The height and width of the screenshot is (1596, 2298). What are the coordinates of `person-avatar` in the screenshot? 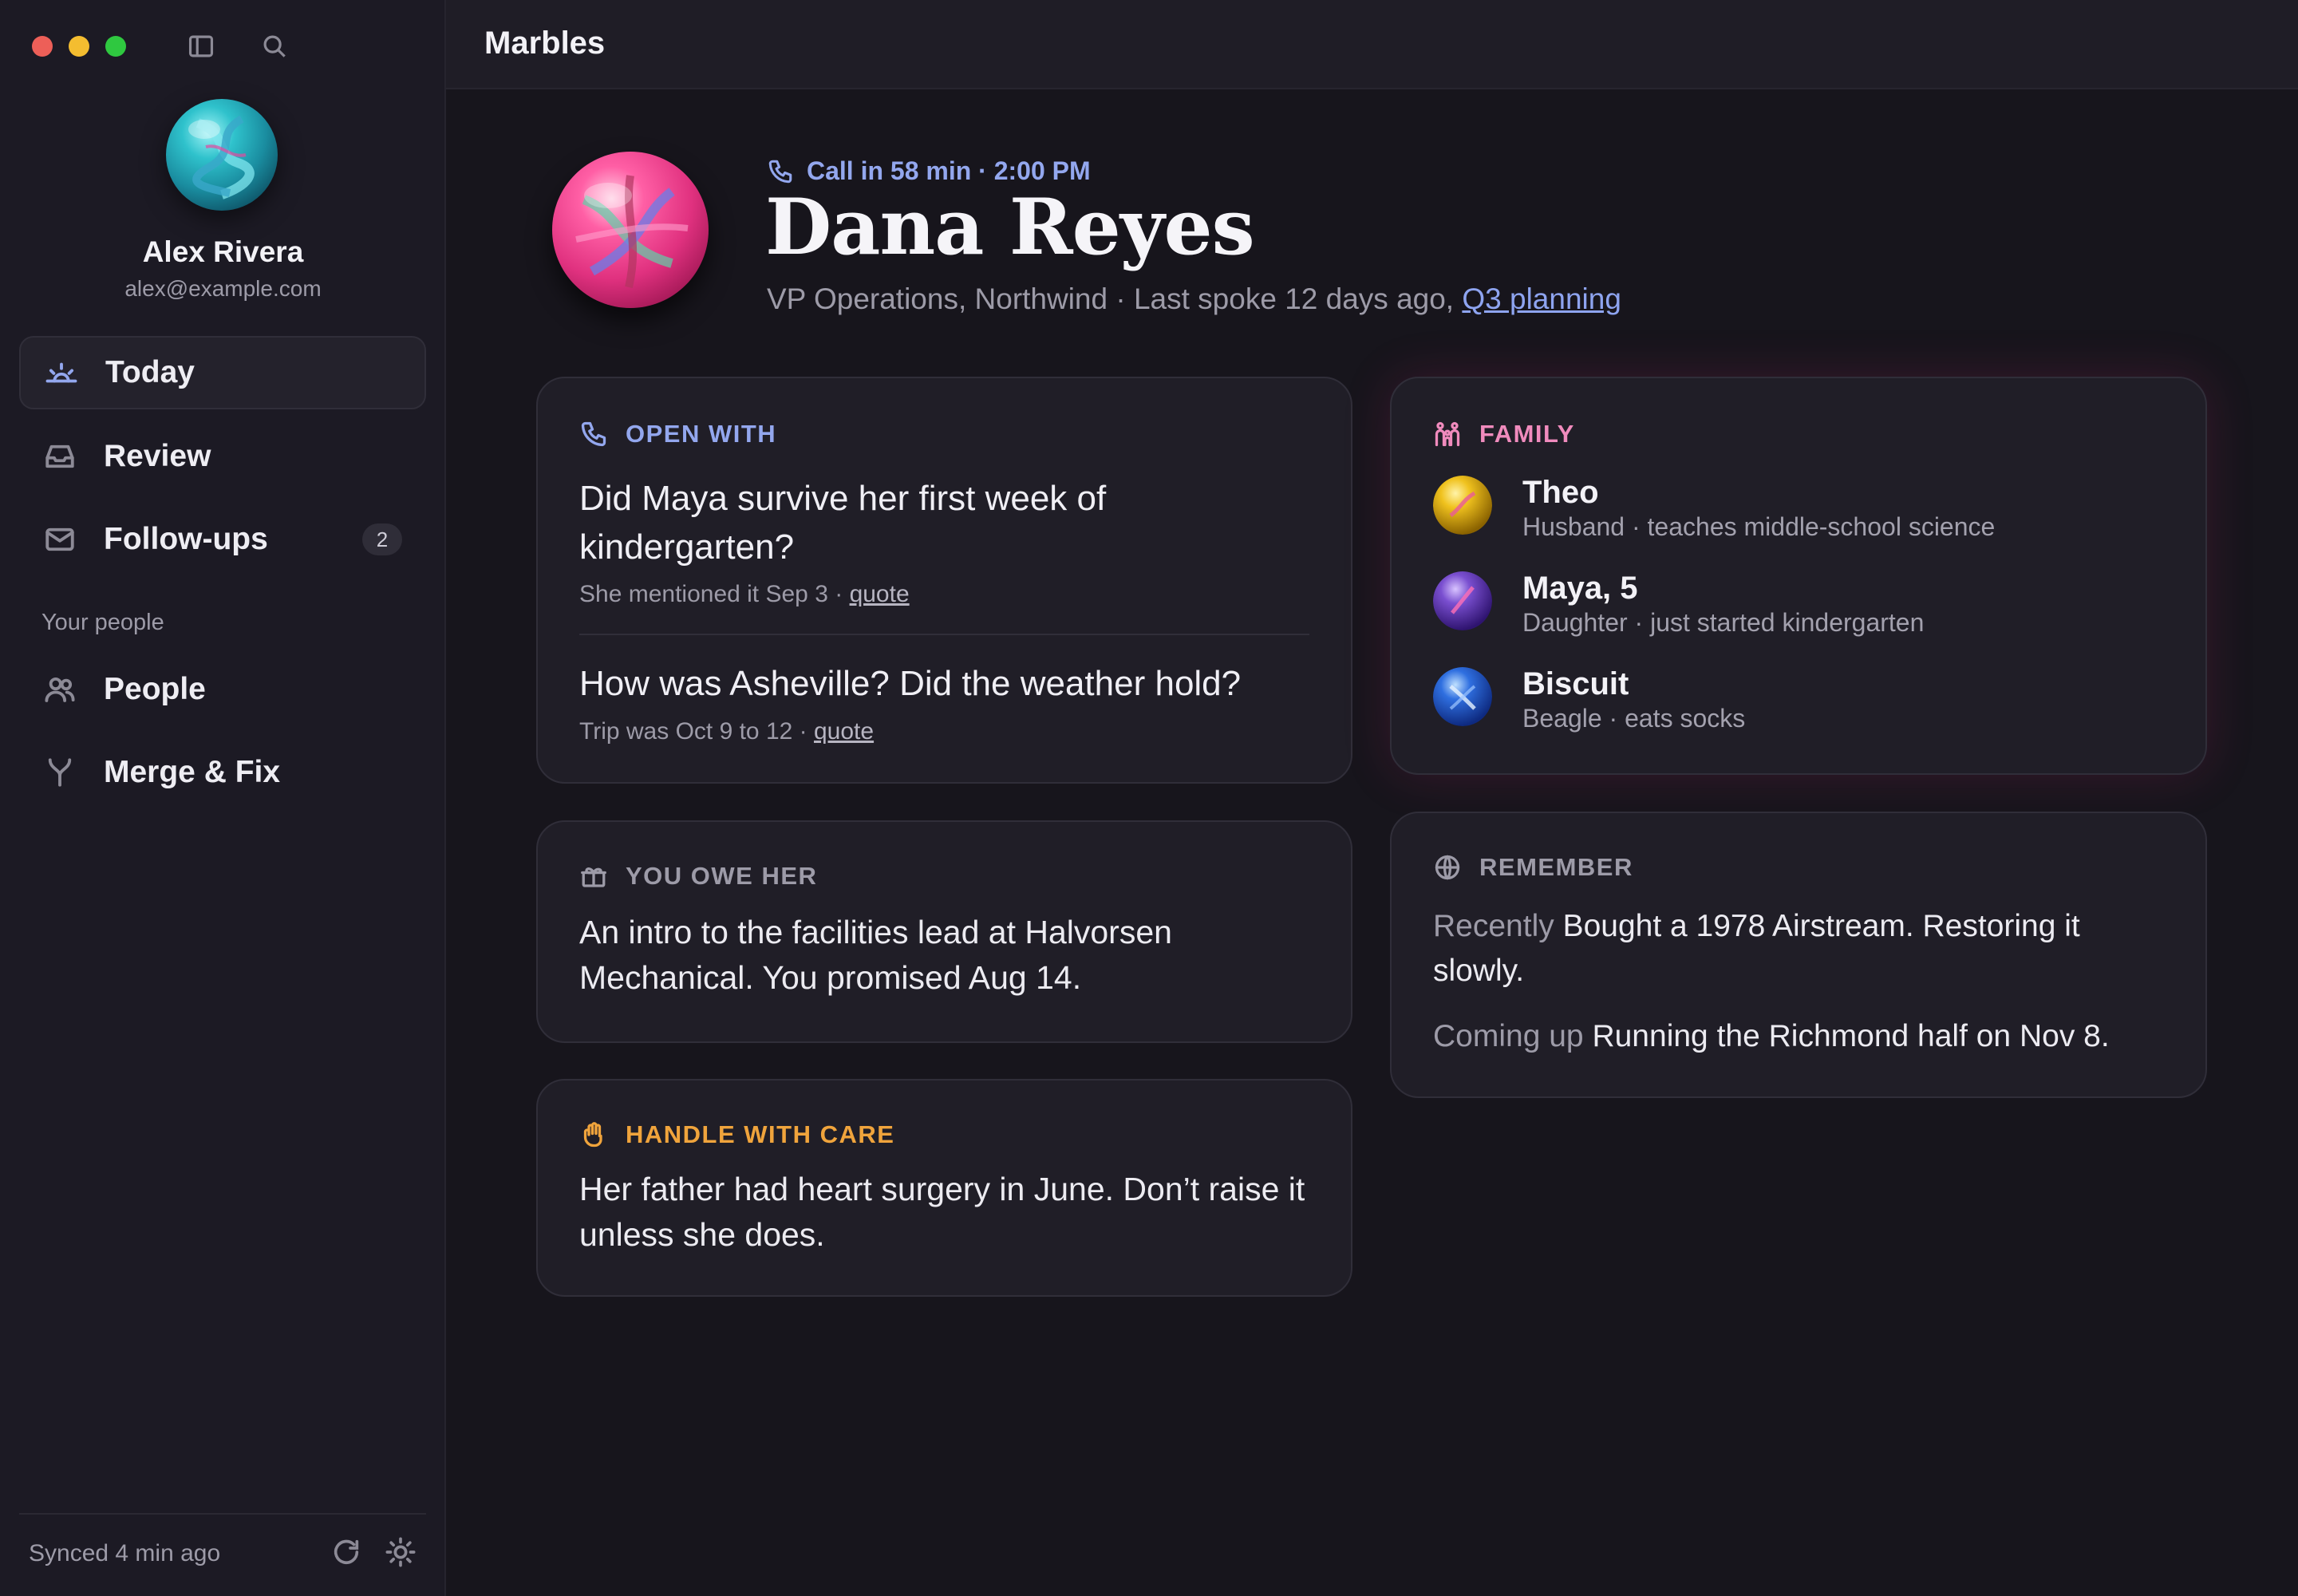 It's located at (631, 230).